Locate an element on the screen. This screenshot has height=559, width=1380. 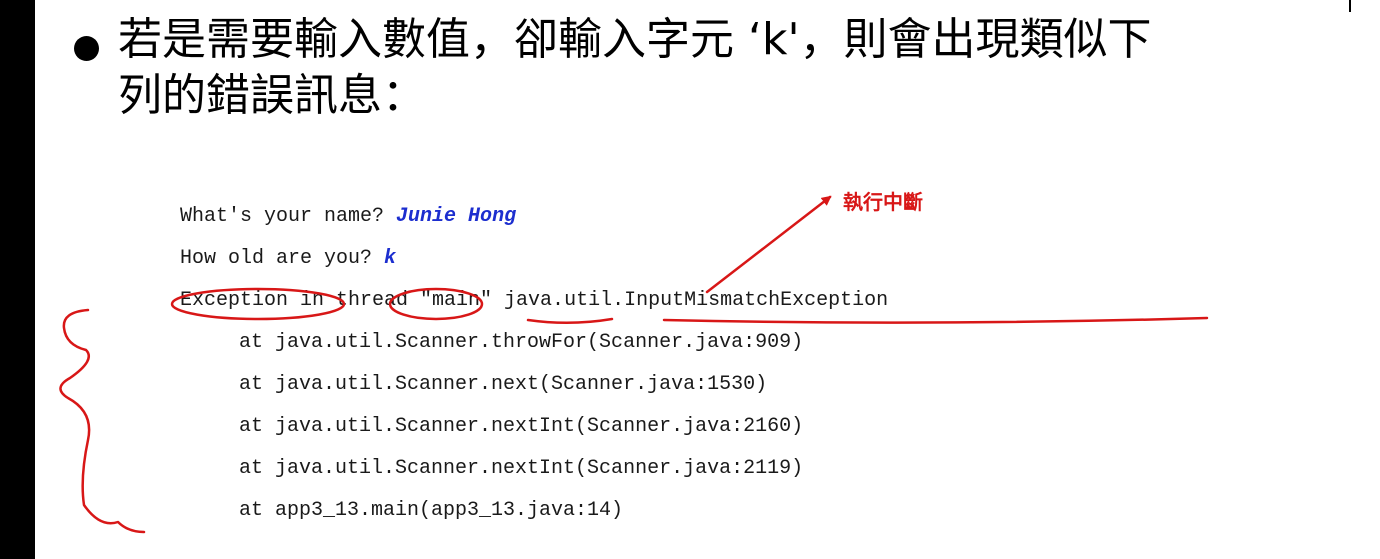
arrow-icon is located at coordinates (768, 244).